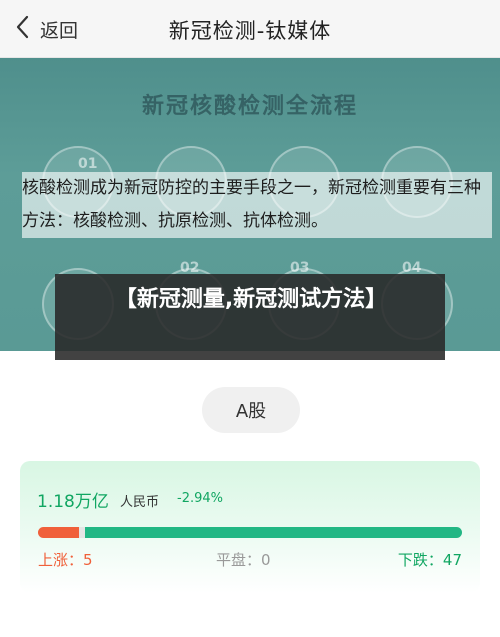 Image resolution: width=500 pixels, height=637 pixels. I want to click on top-nav-bar: 返回 新冠检测-钛媒体, so click(250, 29).